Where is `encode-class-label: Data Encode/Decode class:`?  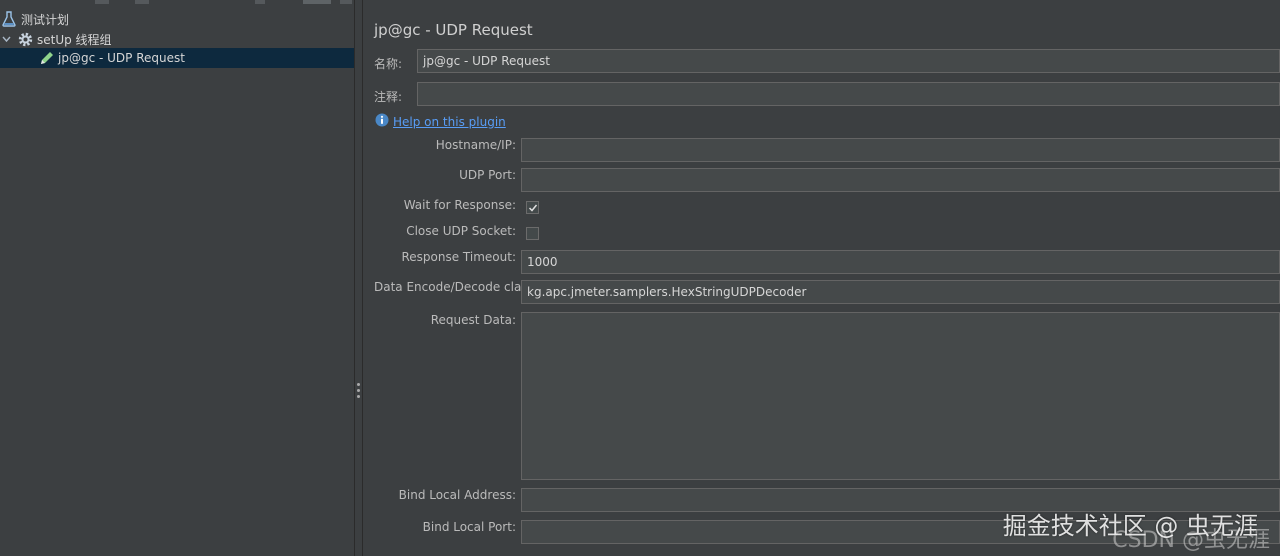
encode-class-label: Data Encode/Decode class: is located at coordinates (456, 287).